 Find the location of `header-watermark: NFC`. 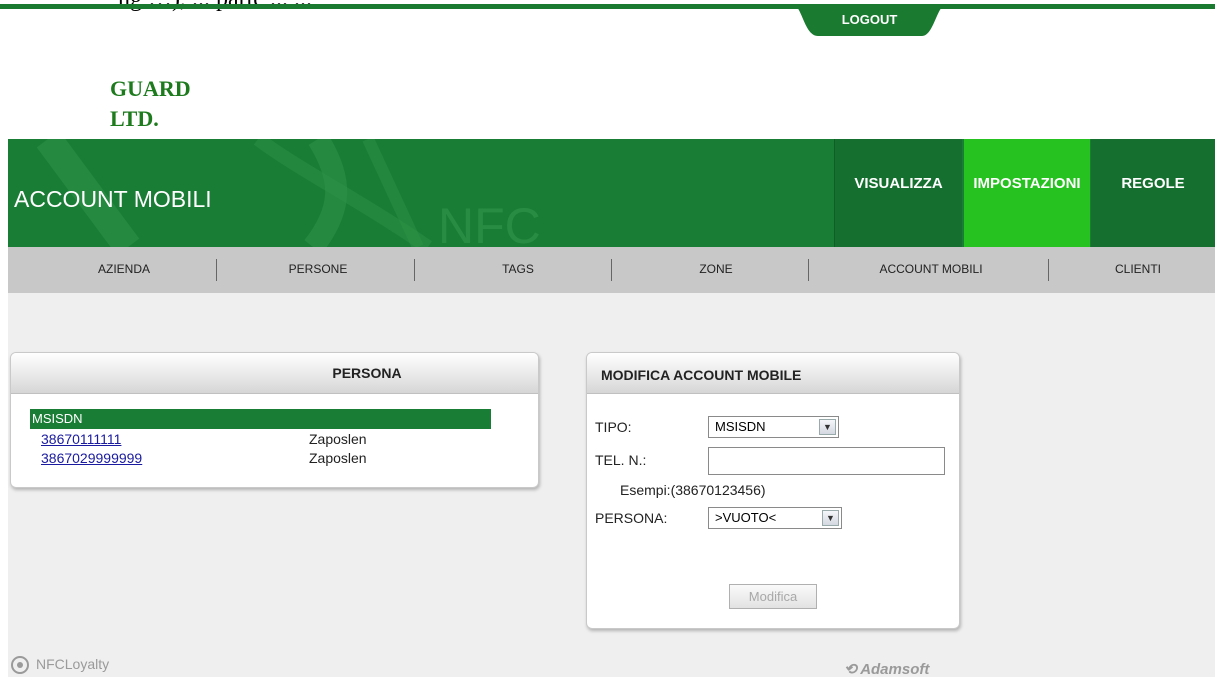

header-watermark: NFC is located at coordinates (489, 222).